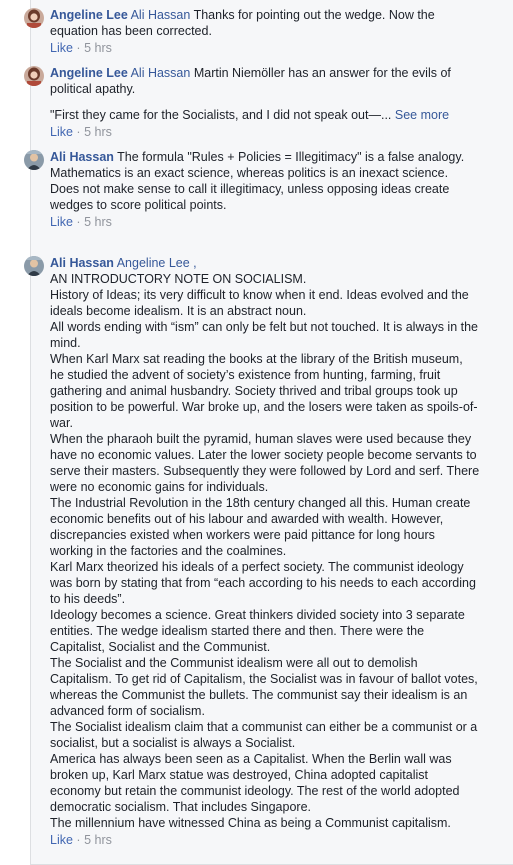 This screenshot has width=513, height=865. What do you see at coordinates (422, 115) in the screenshot?
I see `see-more-link: See more` at bounding box center [422, 115].